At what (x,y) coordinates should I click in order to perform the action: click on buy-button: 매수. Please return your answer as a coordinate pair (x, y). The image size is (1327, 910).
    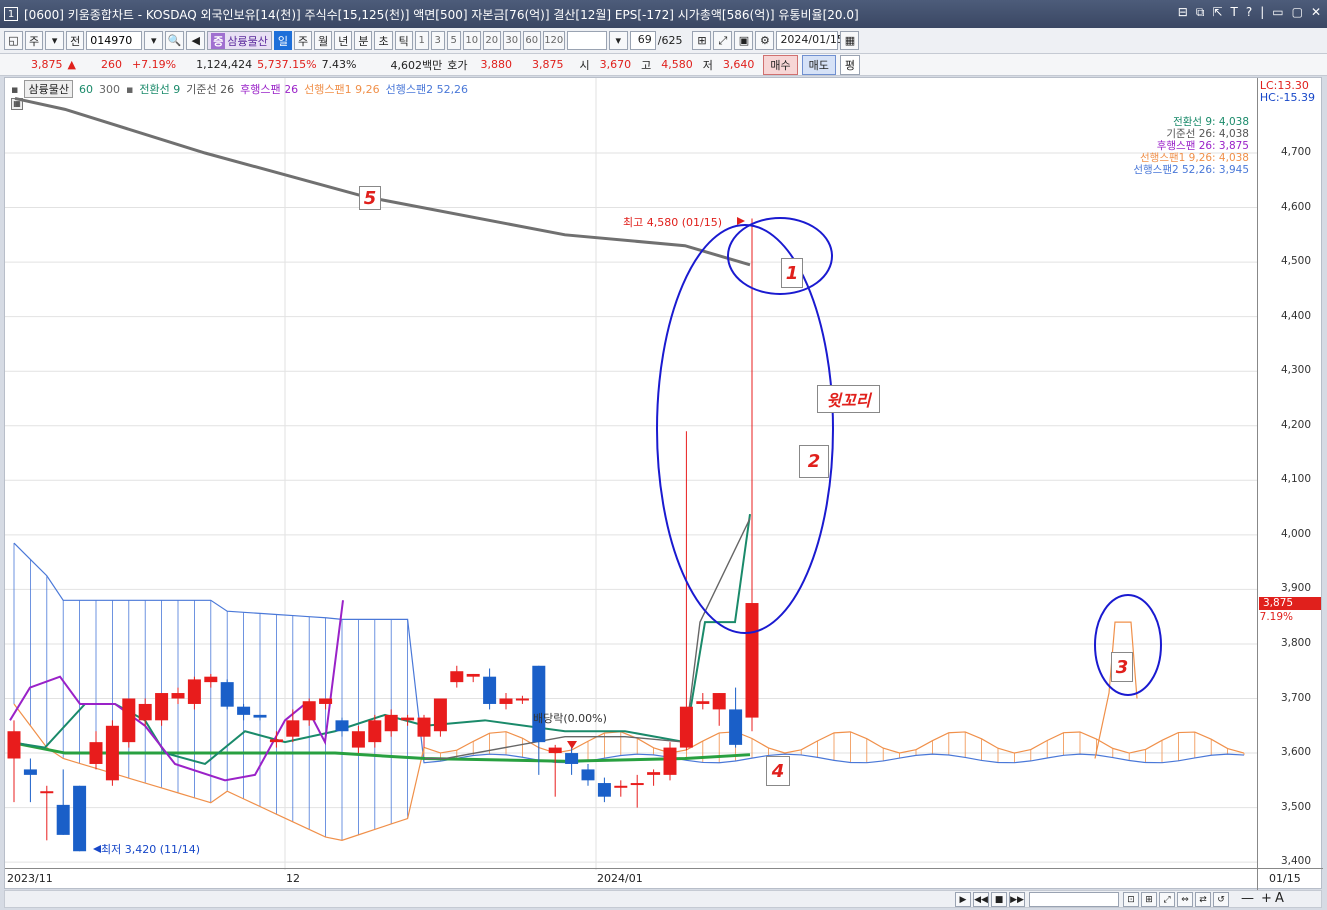
    Looking at the image, I should click on (780, 64).